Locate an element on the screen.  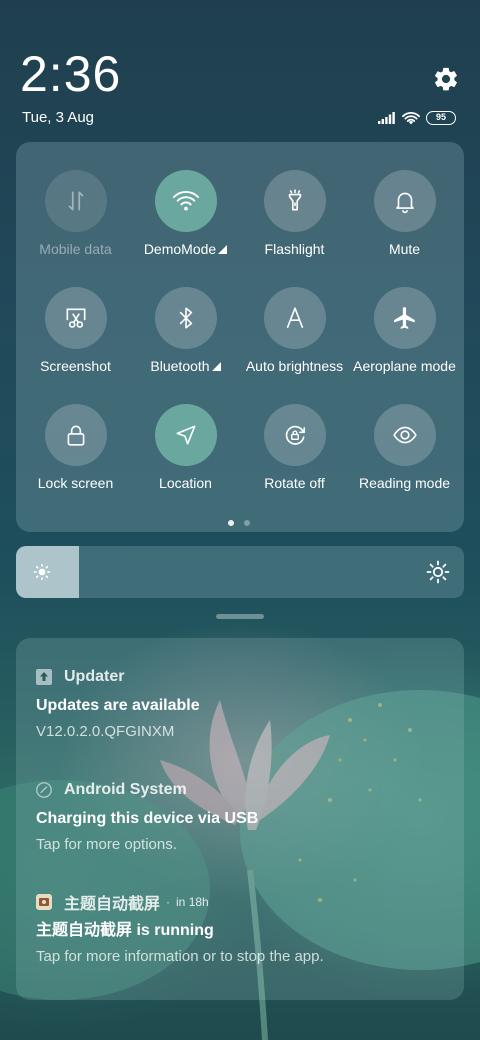
tile-label: Reading mode is located at coordinates (404, 483).